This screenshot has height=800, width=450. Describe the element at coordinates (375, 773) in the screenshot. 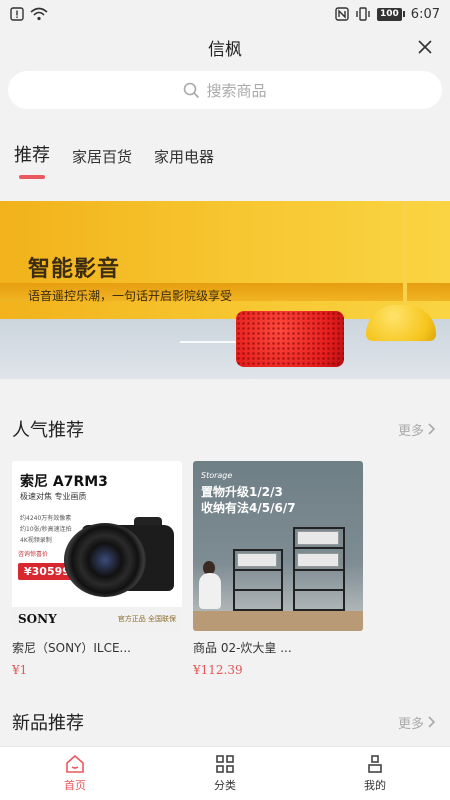

I see `nav-profile: 我的` at that location.